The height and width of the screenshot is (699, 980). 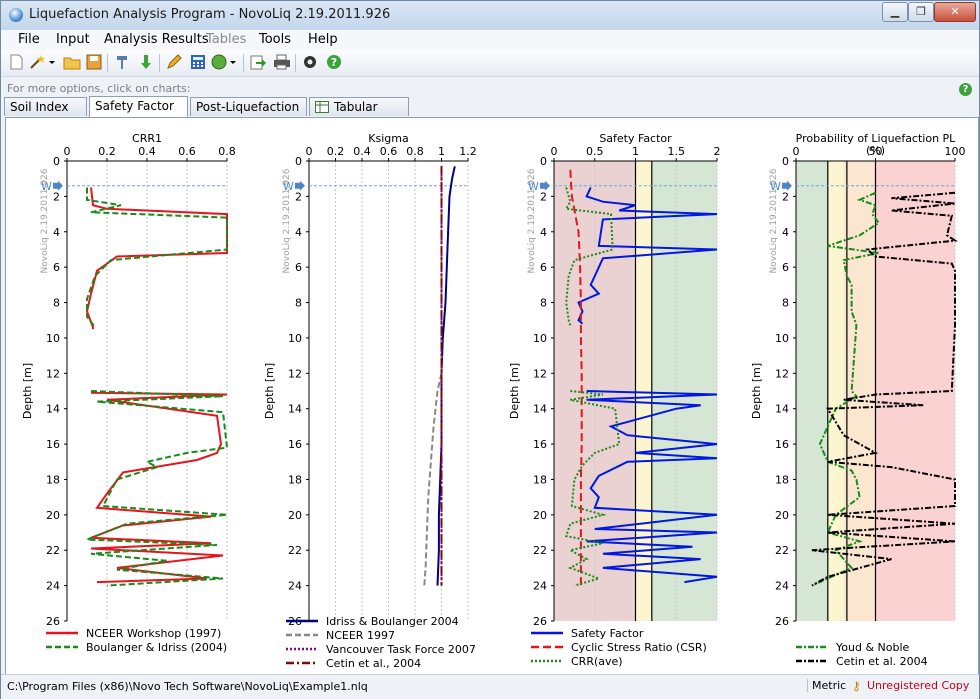 I want to click on legend-label: CRR(ave), so click(x=597, y=661).